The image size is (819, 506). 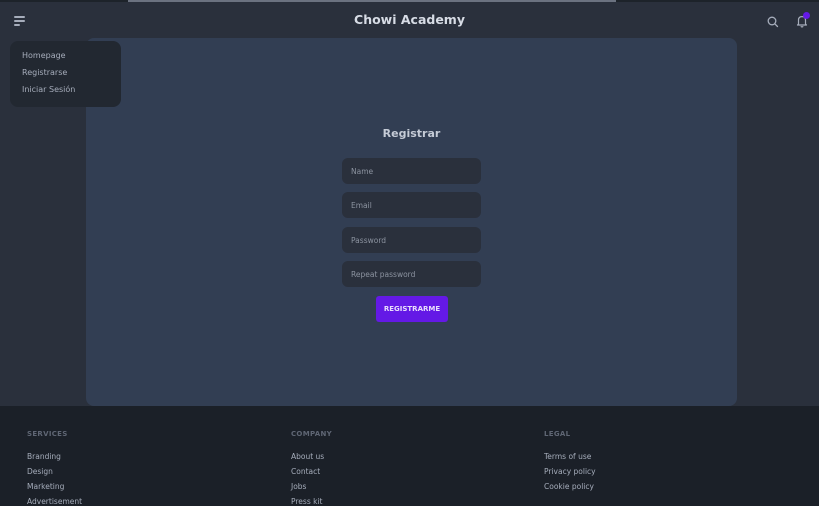 I want to click on repeat-password-input, so click(x=411, y=274).